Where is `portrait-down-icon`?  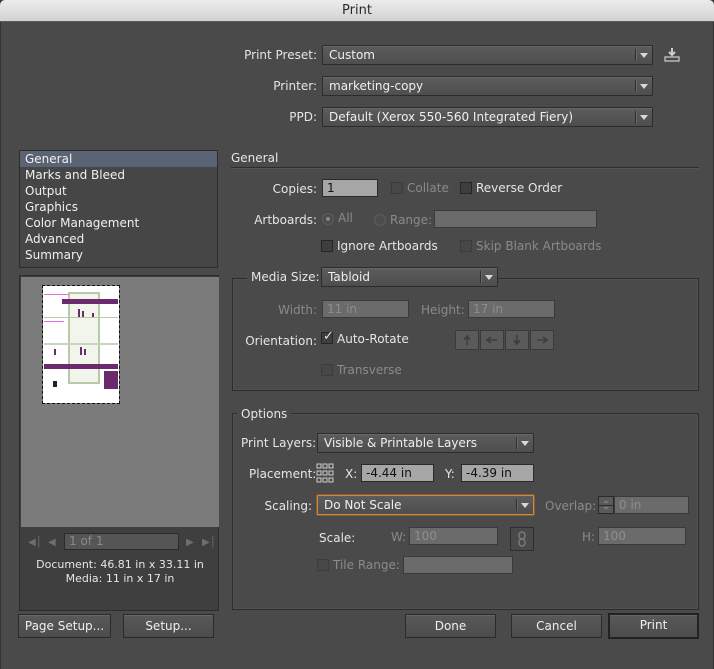
portrait-down-icon is located at coordinates (517, 340).